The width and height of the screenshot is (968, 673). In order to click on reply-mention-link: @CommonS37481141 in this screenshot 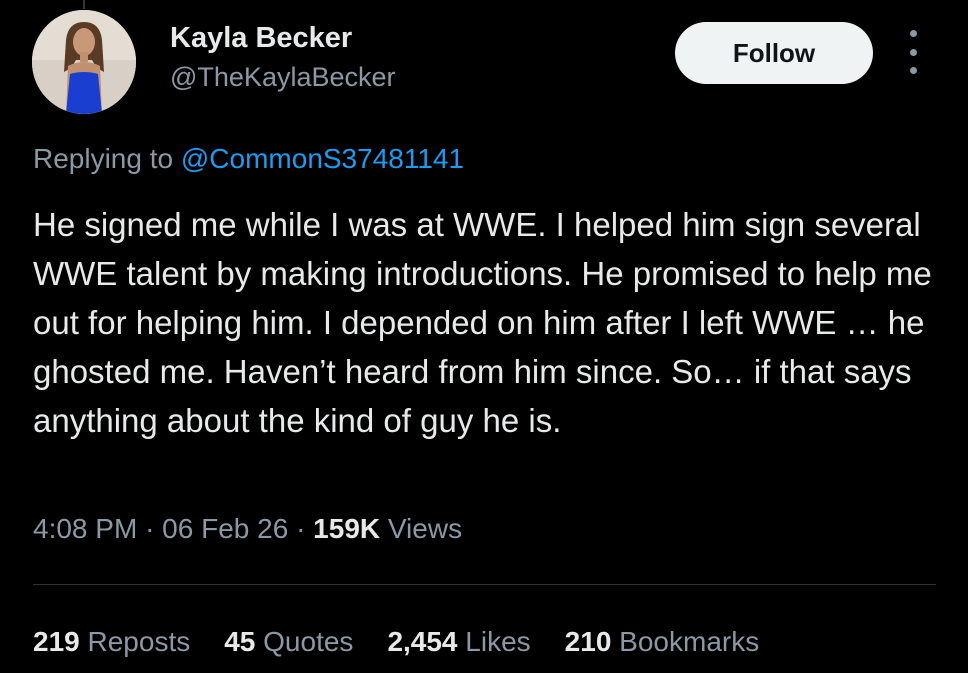, I will do `click(322, 158)`.